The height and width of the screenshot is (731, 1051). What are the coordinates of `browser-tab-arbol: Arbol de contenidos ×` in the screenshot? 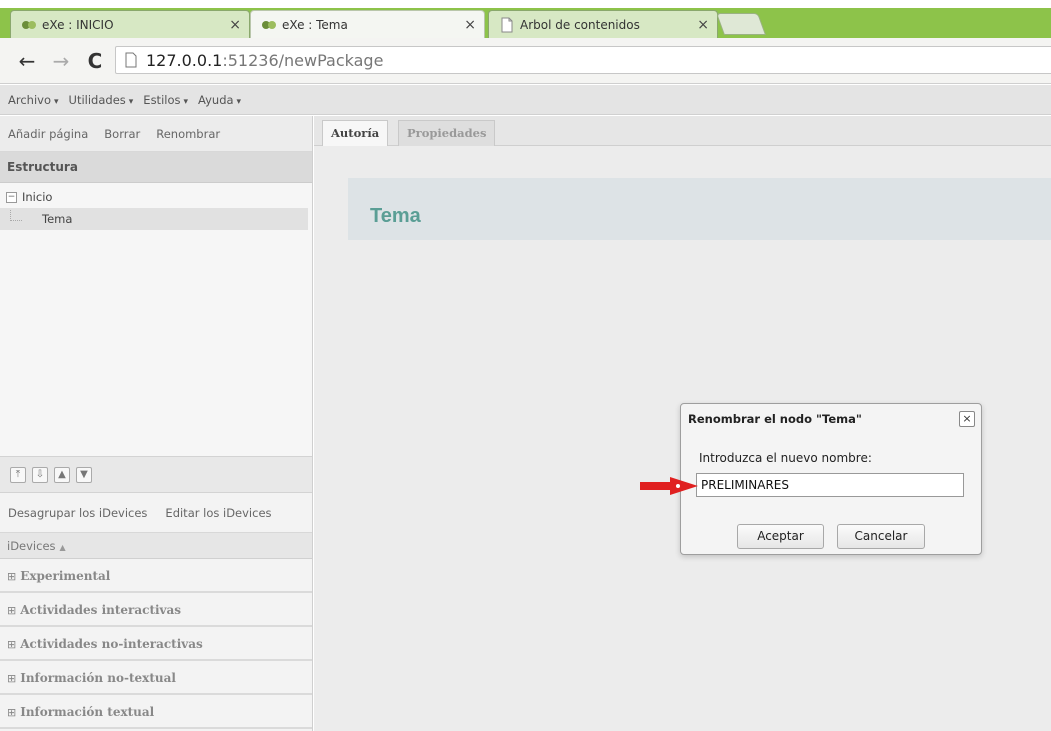 It's located at (603, 24).